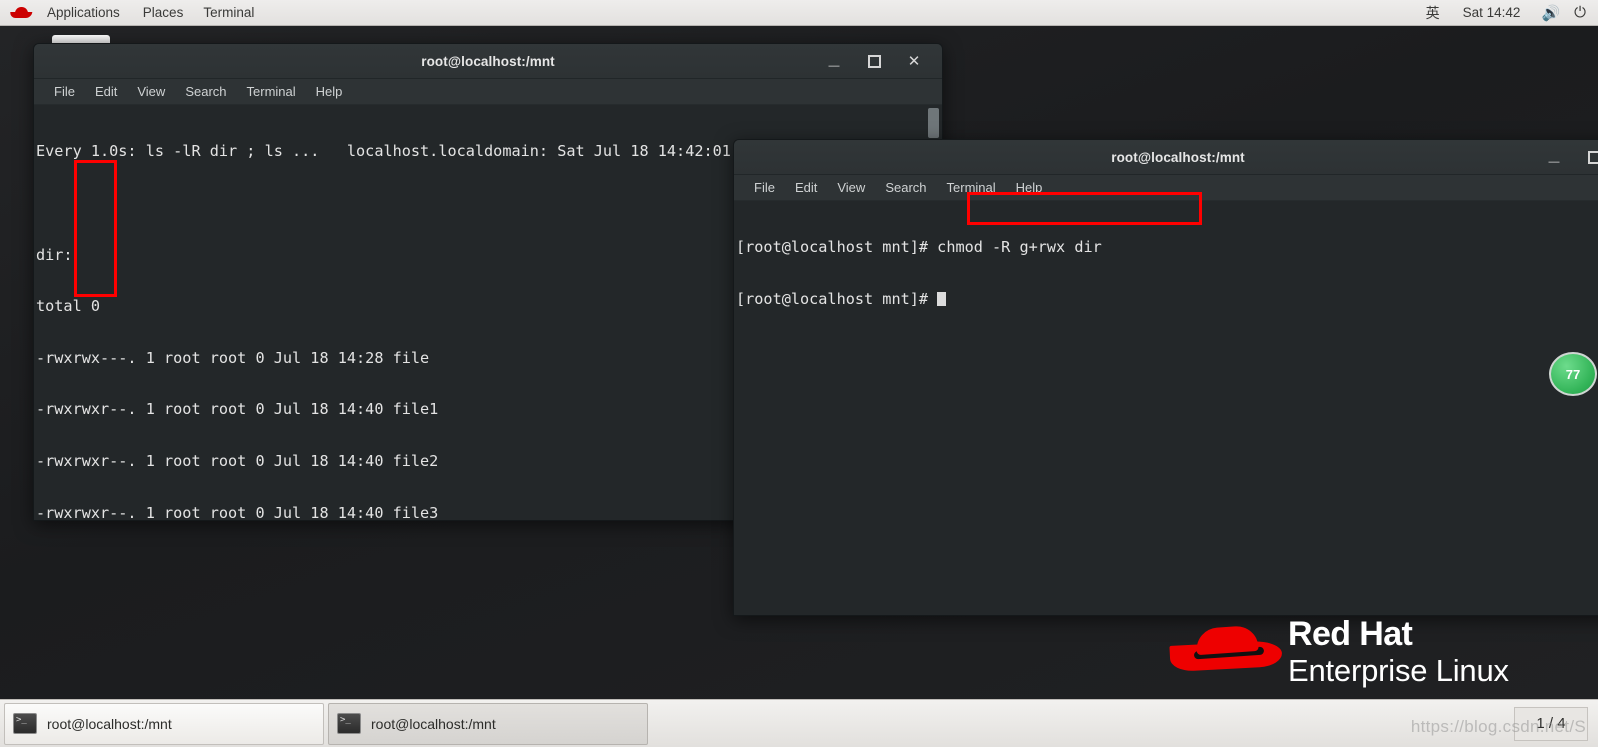 The height and width of the screenshot is (747, 1598). What do you see at coordinates (1166, 188) in the screenshot?
I see `window2-menubar: File Edit View Search Terminal Help` at bounding box center [1166, 188].